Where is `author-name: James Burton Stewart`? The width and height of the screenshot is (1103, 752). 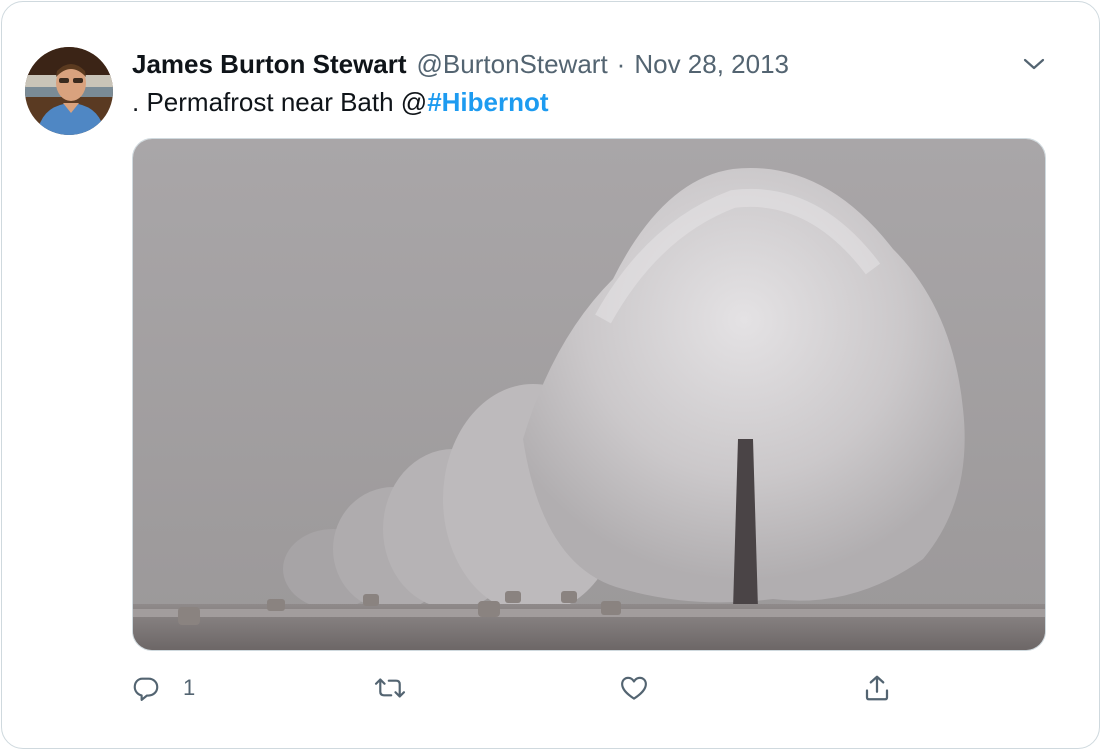 author-name: James Burton Stewart is located at coordinates (269, 64).